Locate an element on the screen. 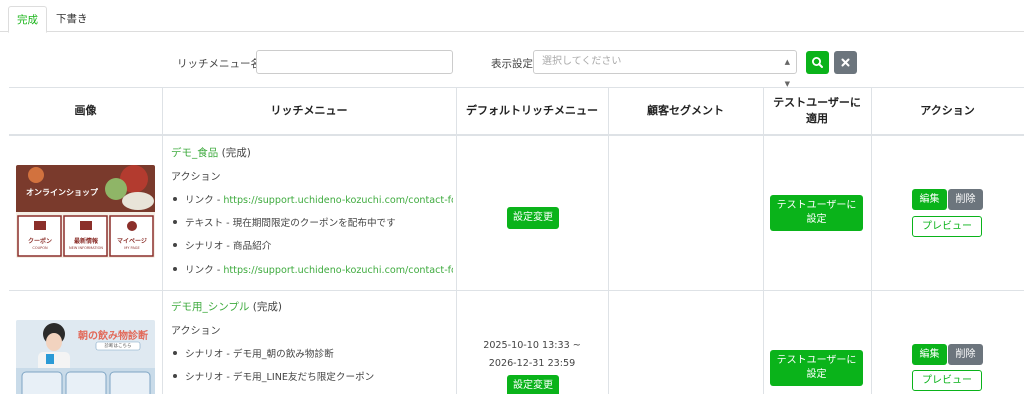  header-apply-test-user-line1: テストユーザーに is located at coordinates (817, 102).